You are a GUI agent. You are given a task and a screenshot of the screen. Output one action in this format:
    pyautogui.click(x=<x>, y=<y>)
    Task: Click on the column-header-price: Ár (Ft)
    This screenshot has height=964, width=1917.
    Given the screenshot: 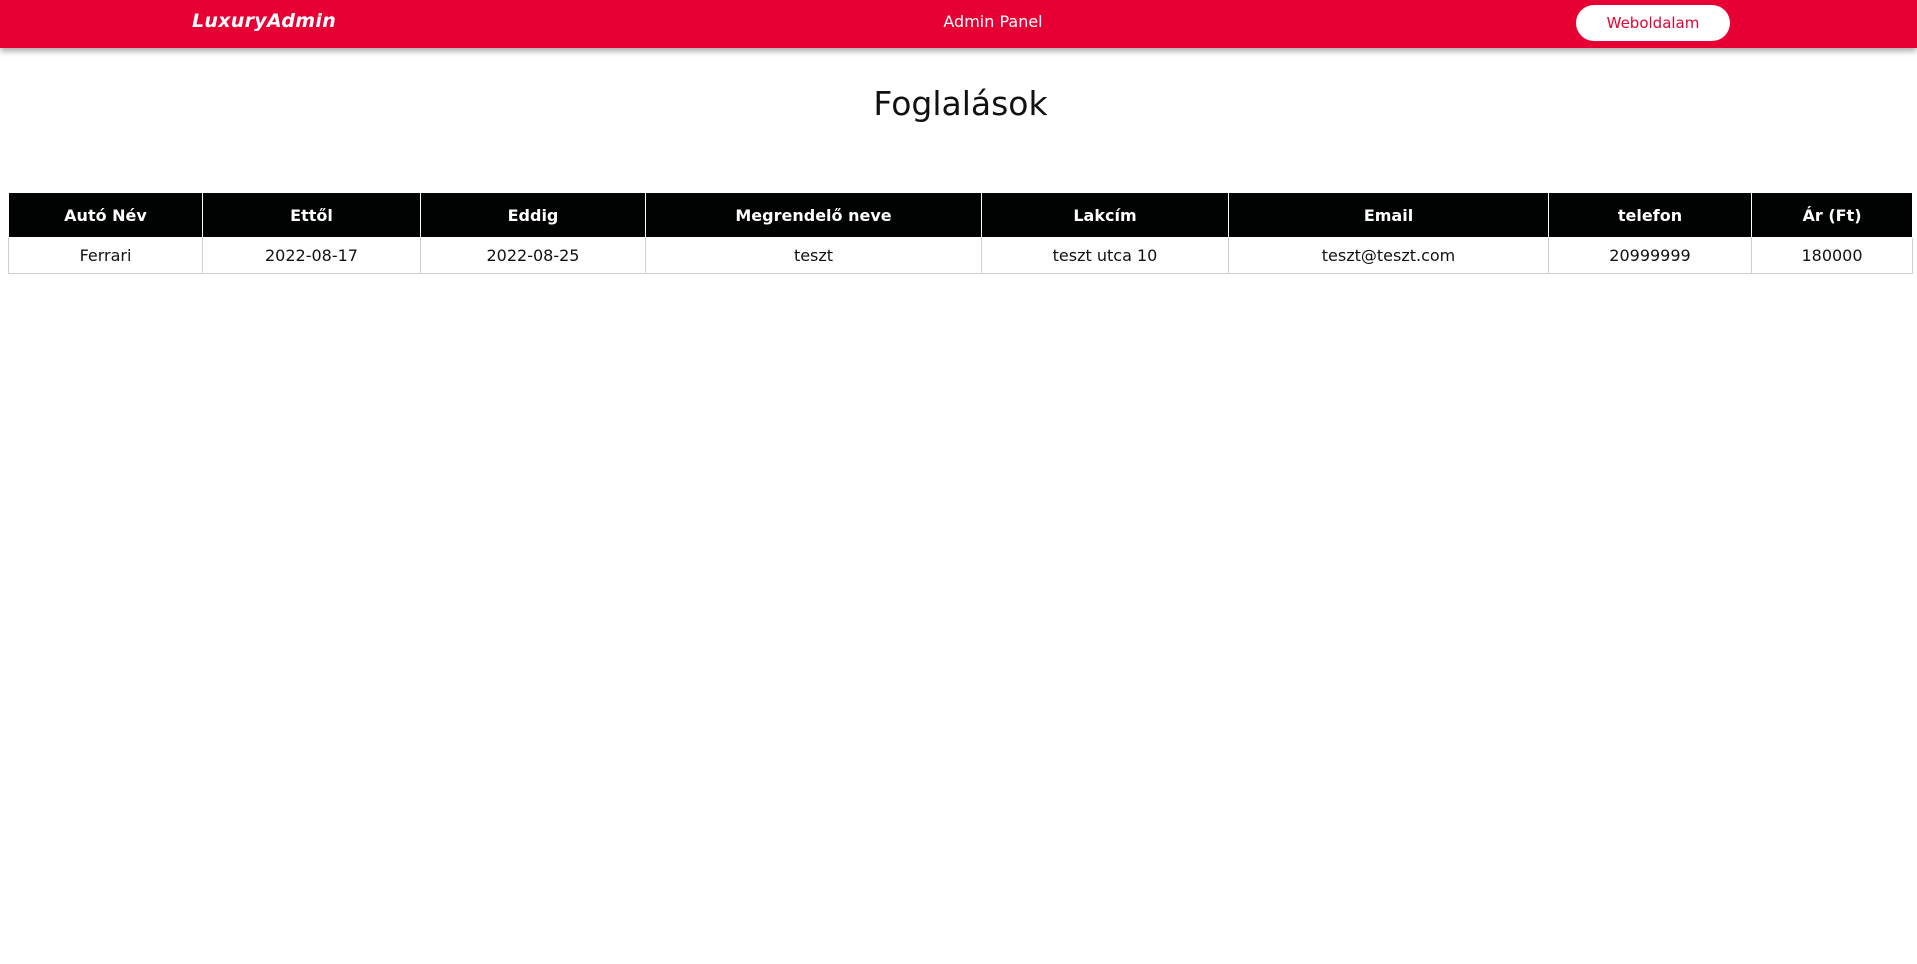 What is the action you would take?
    pyautogui.click(x=1832, y=215)
    